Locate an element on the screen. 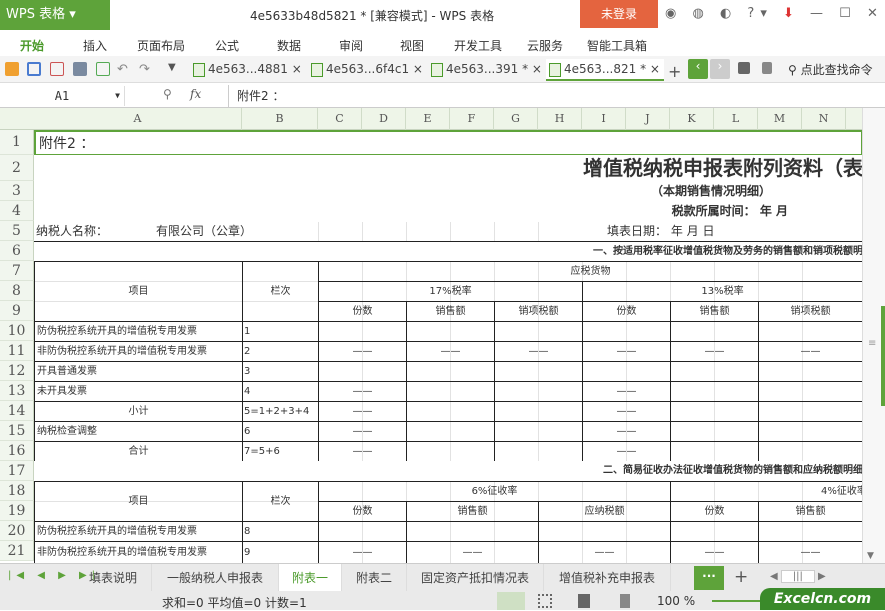  column-header: A is located at coordinates (138, 119).